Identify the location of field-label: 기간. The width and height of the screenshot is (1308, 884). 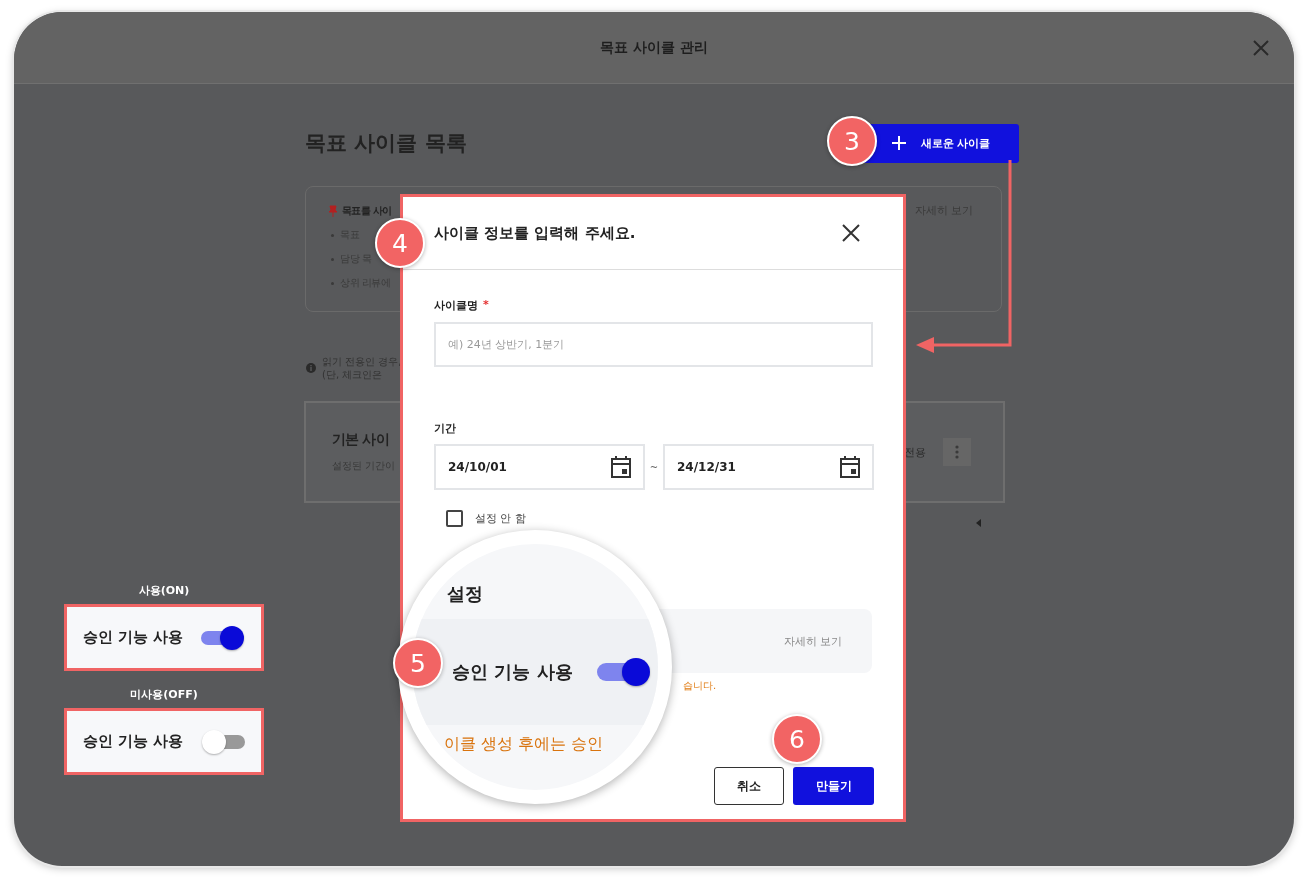
(445, 428).